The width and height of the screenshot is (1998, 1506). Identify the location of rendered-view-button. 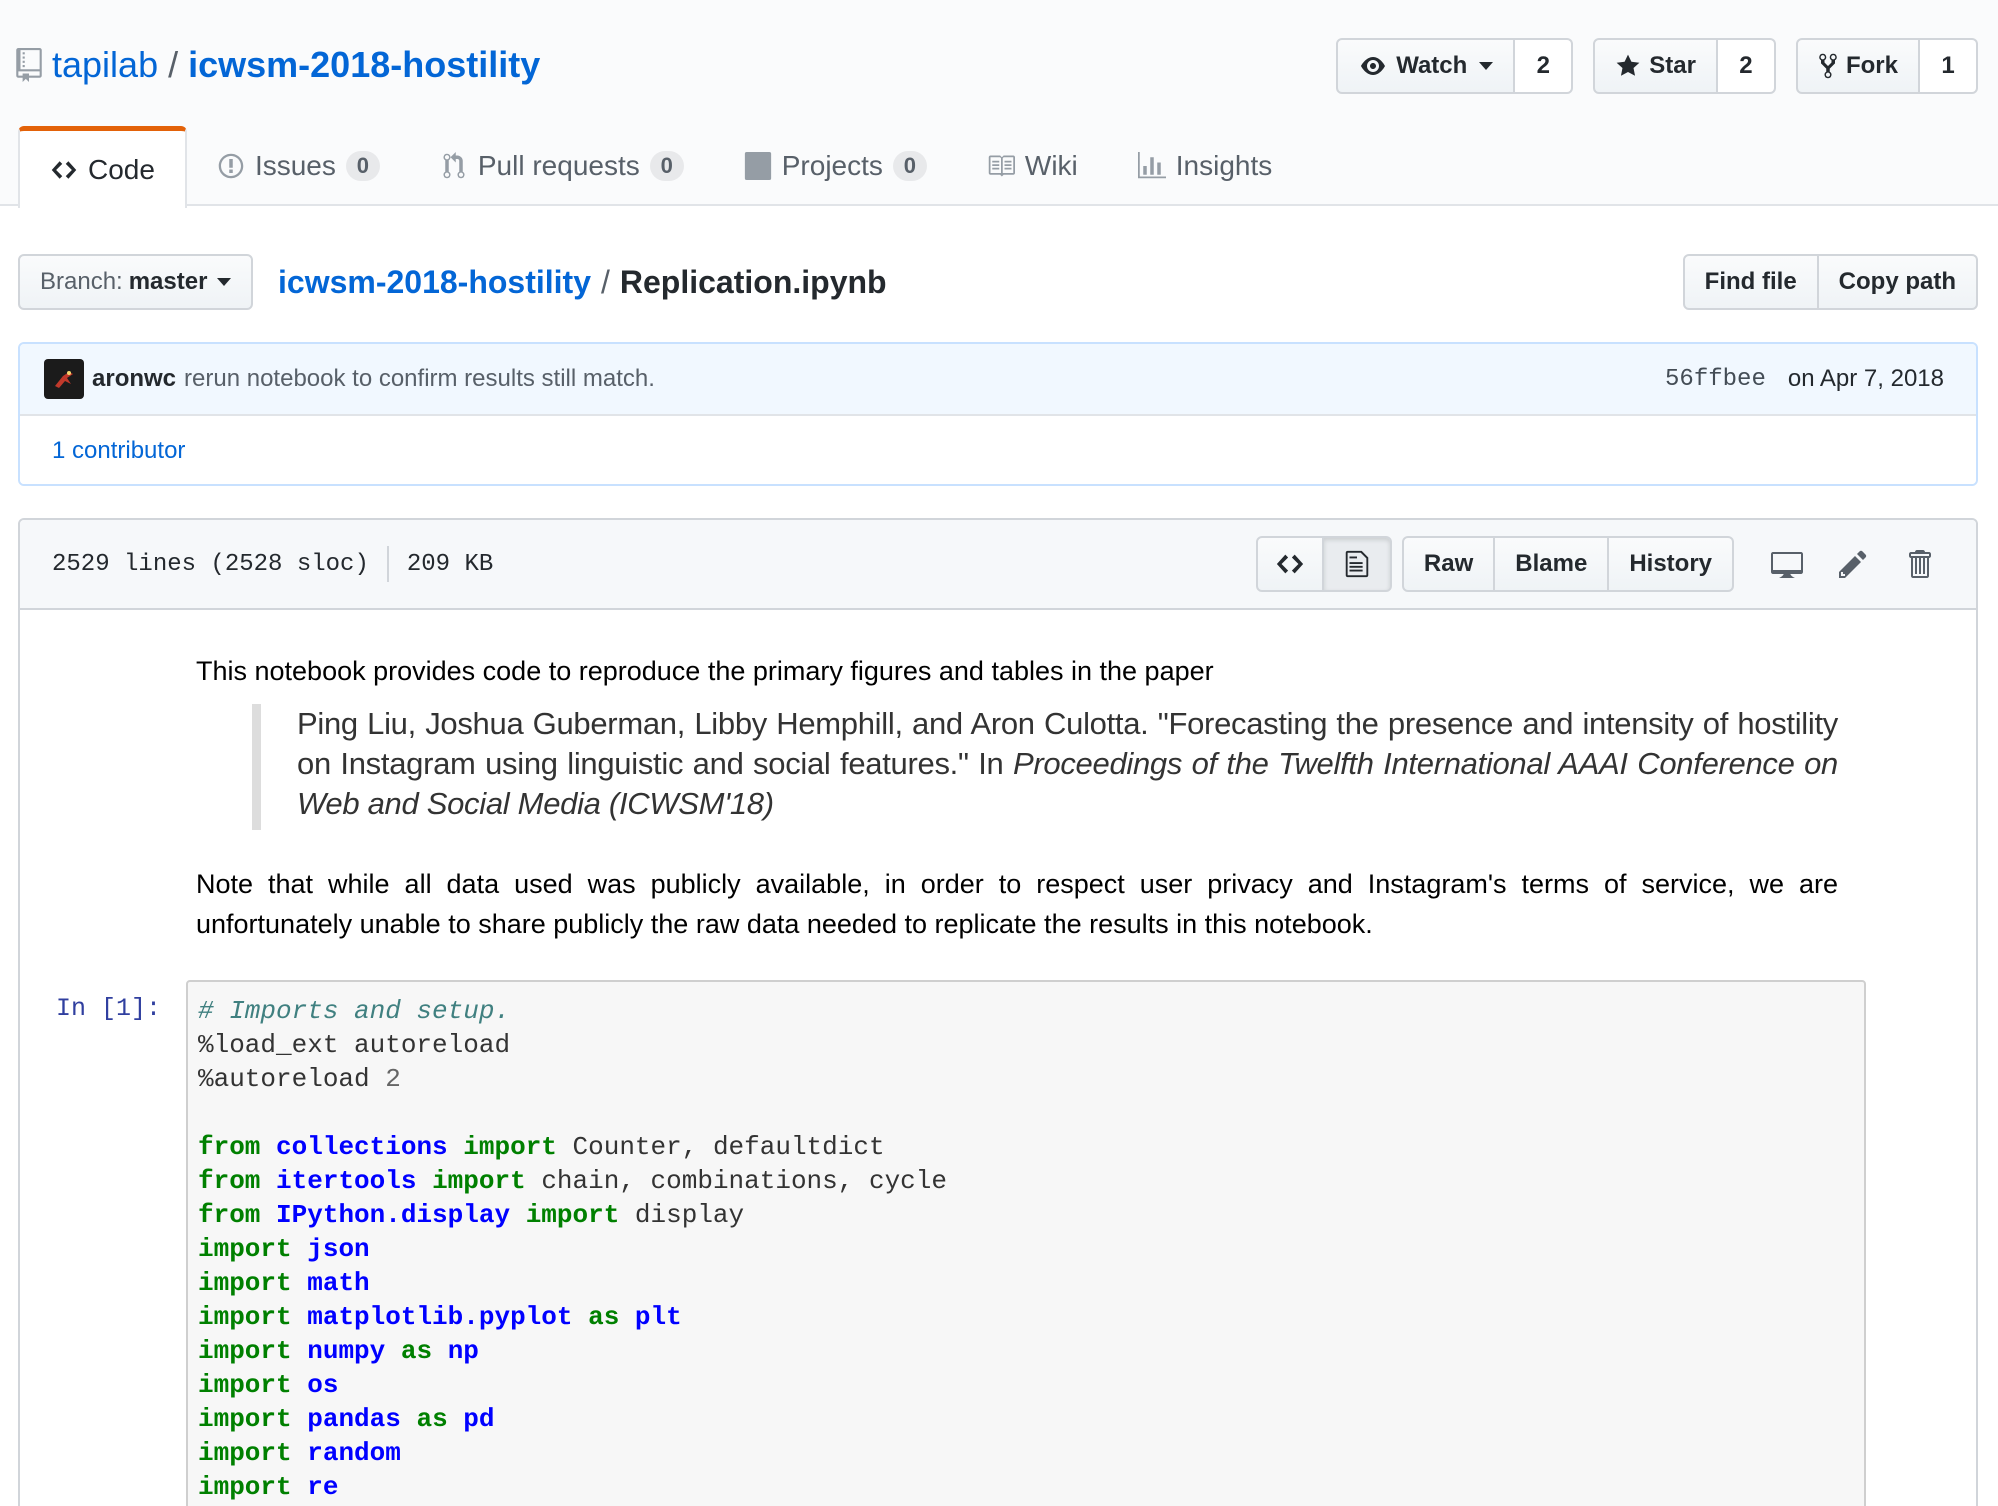
(1357, 564).